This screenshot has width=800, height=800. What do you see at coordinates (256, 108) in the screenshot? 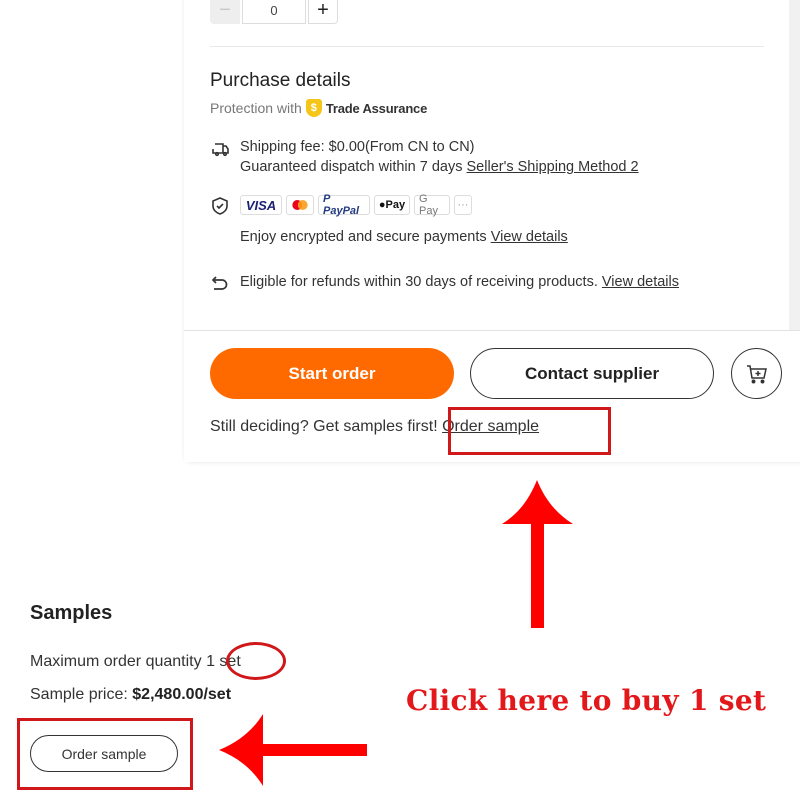
I see `protection-prefix: Protection with` at bounding box center [256, 108].